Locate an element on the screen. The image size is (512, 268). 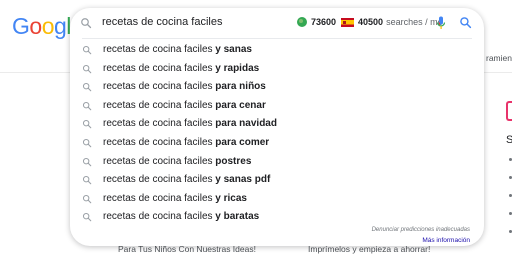
suggestion-item: recetas de cocina faciles para navidad is located at coordinates (277, 124).